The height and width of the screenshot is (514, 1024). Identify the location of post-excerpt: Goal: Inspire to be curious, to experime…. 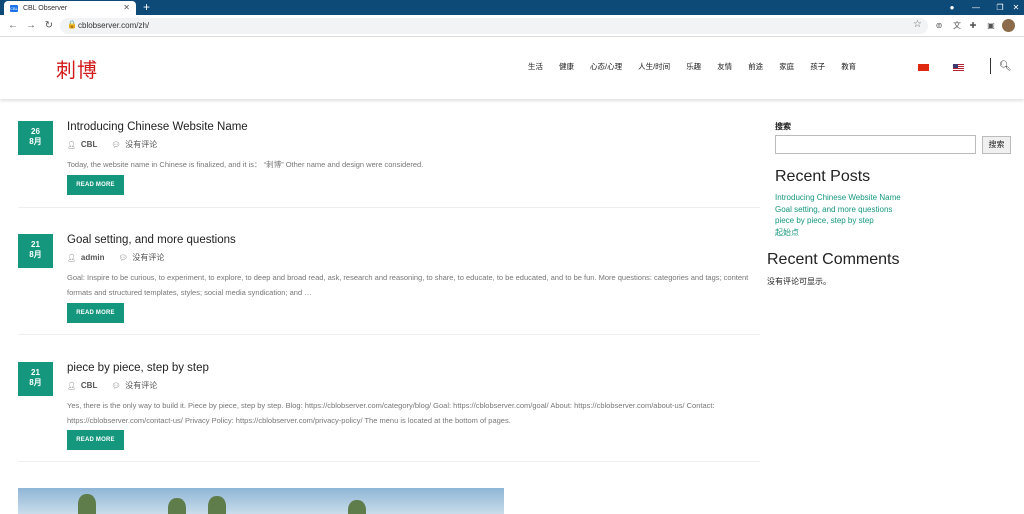
(408, 285).